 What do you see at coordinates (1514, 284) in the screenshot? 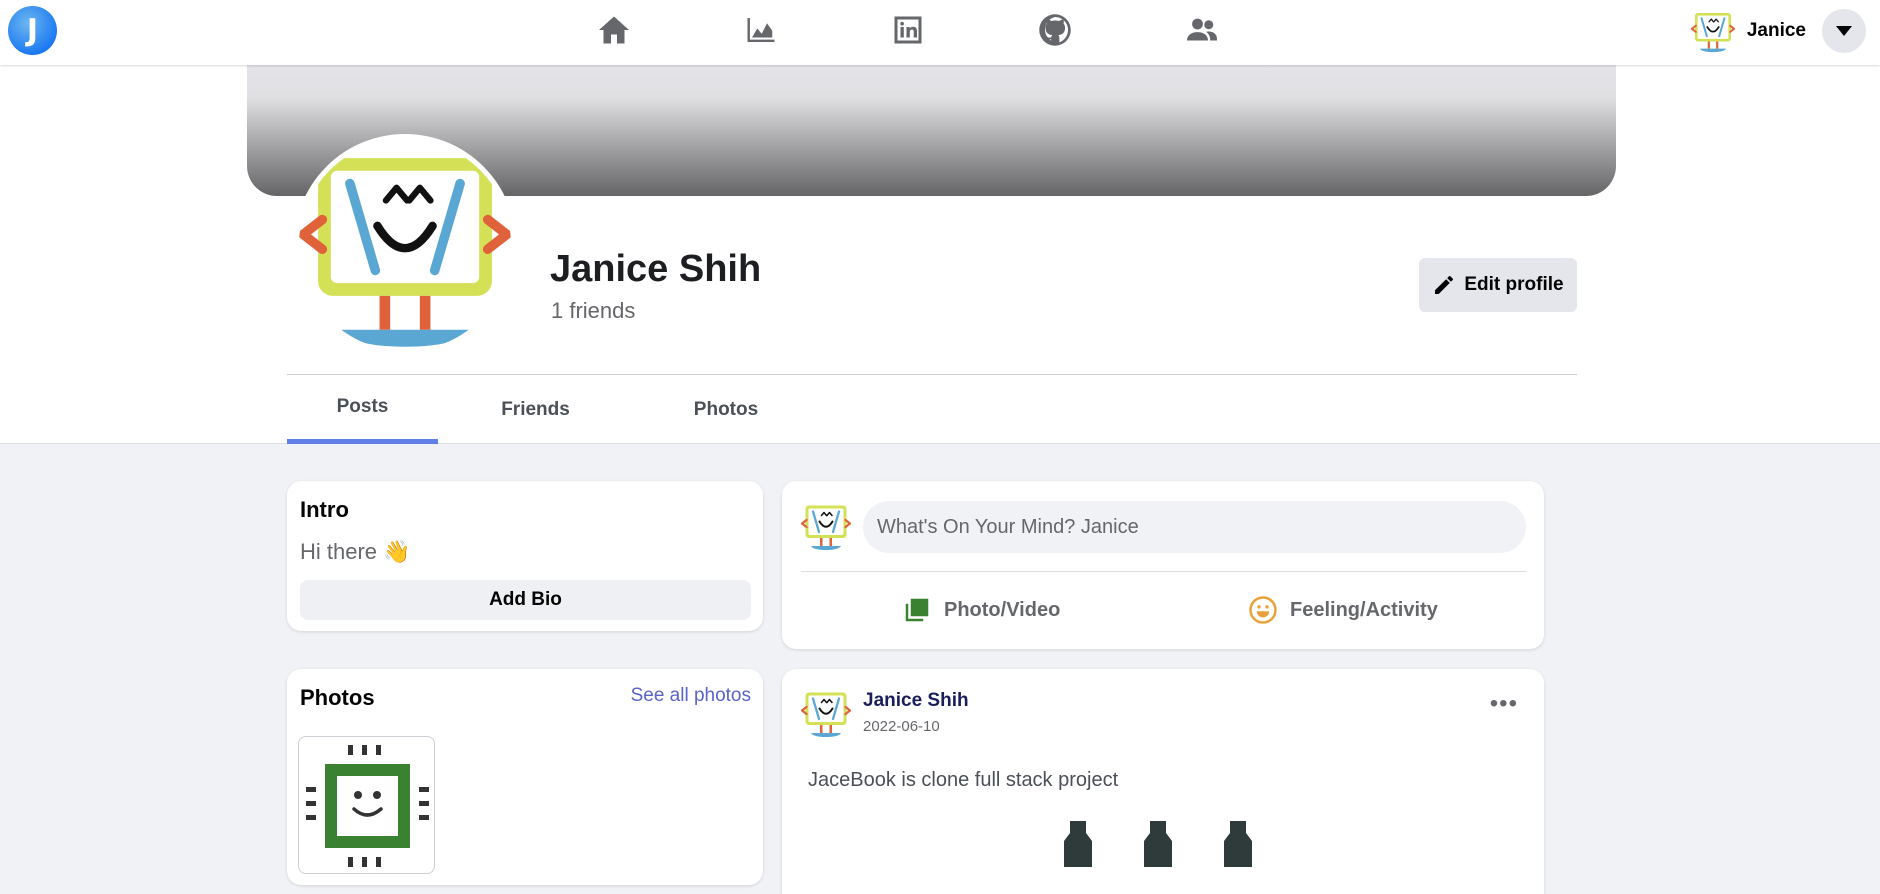
I see `edit-profile-label: Edit profile` at bounding box center [1514, 284].